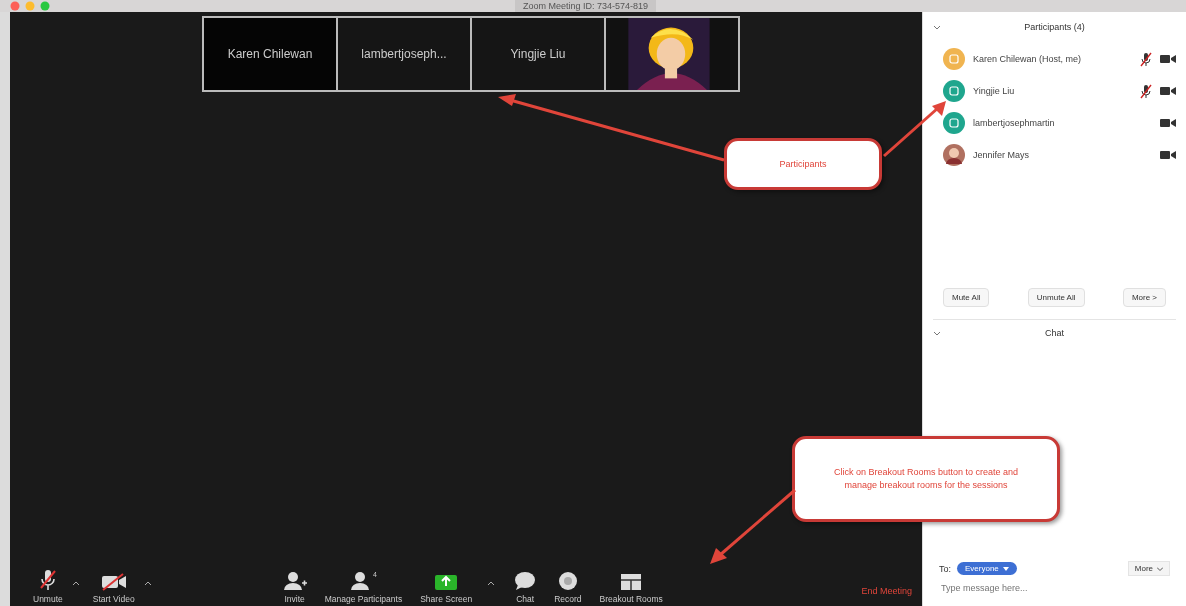 Image resolution: width=1186 pixels, height=606 pixels. Describe the element at coordinates (945, 568) in the screenshot. I see `to-label: To:` at that location.